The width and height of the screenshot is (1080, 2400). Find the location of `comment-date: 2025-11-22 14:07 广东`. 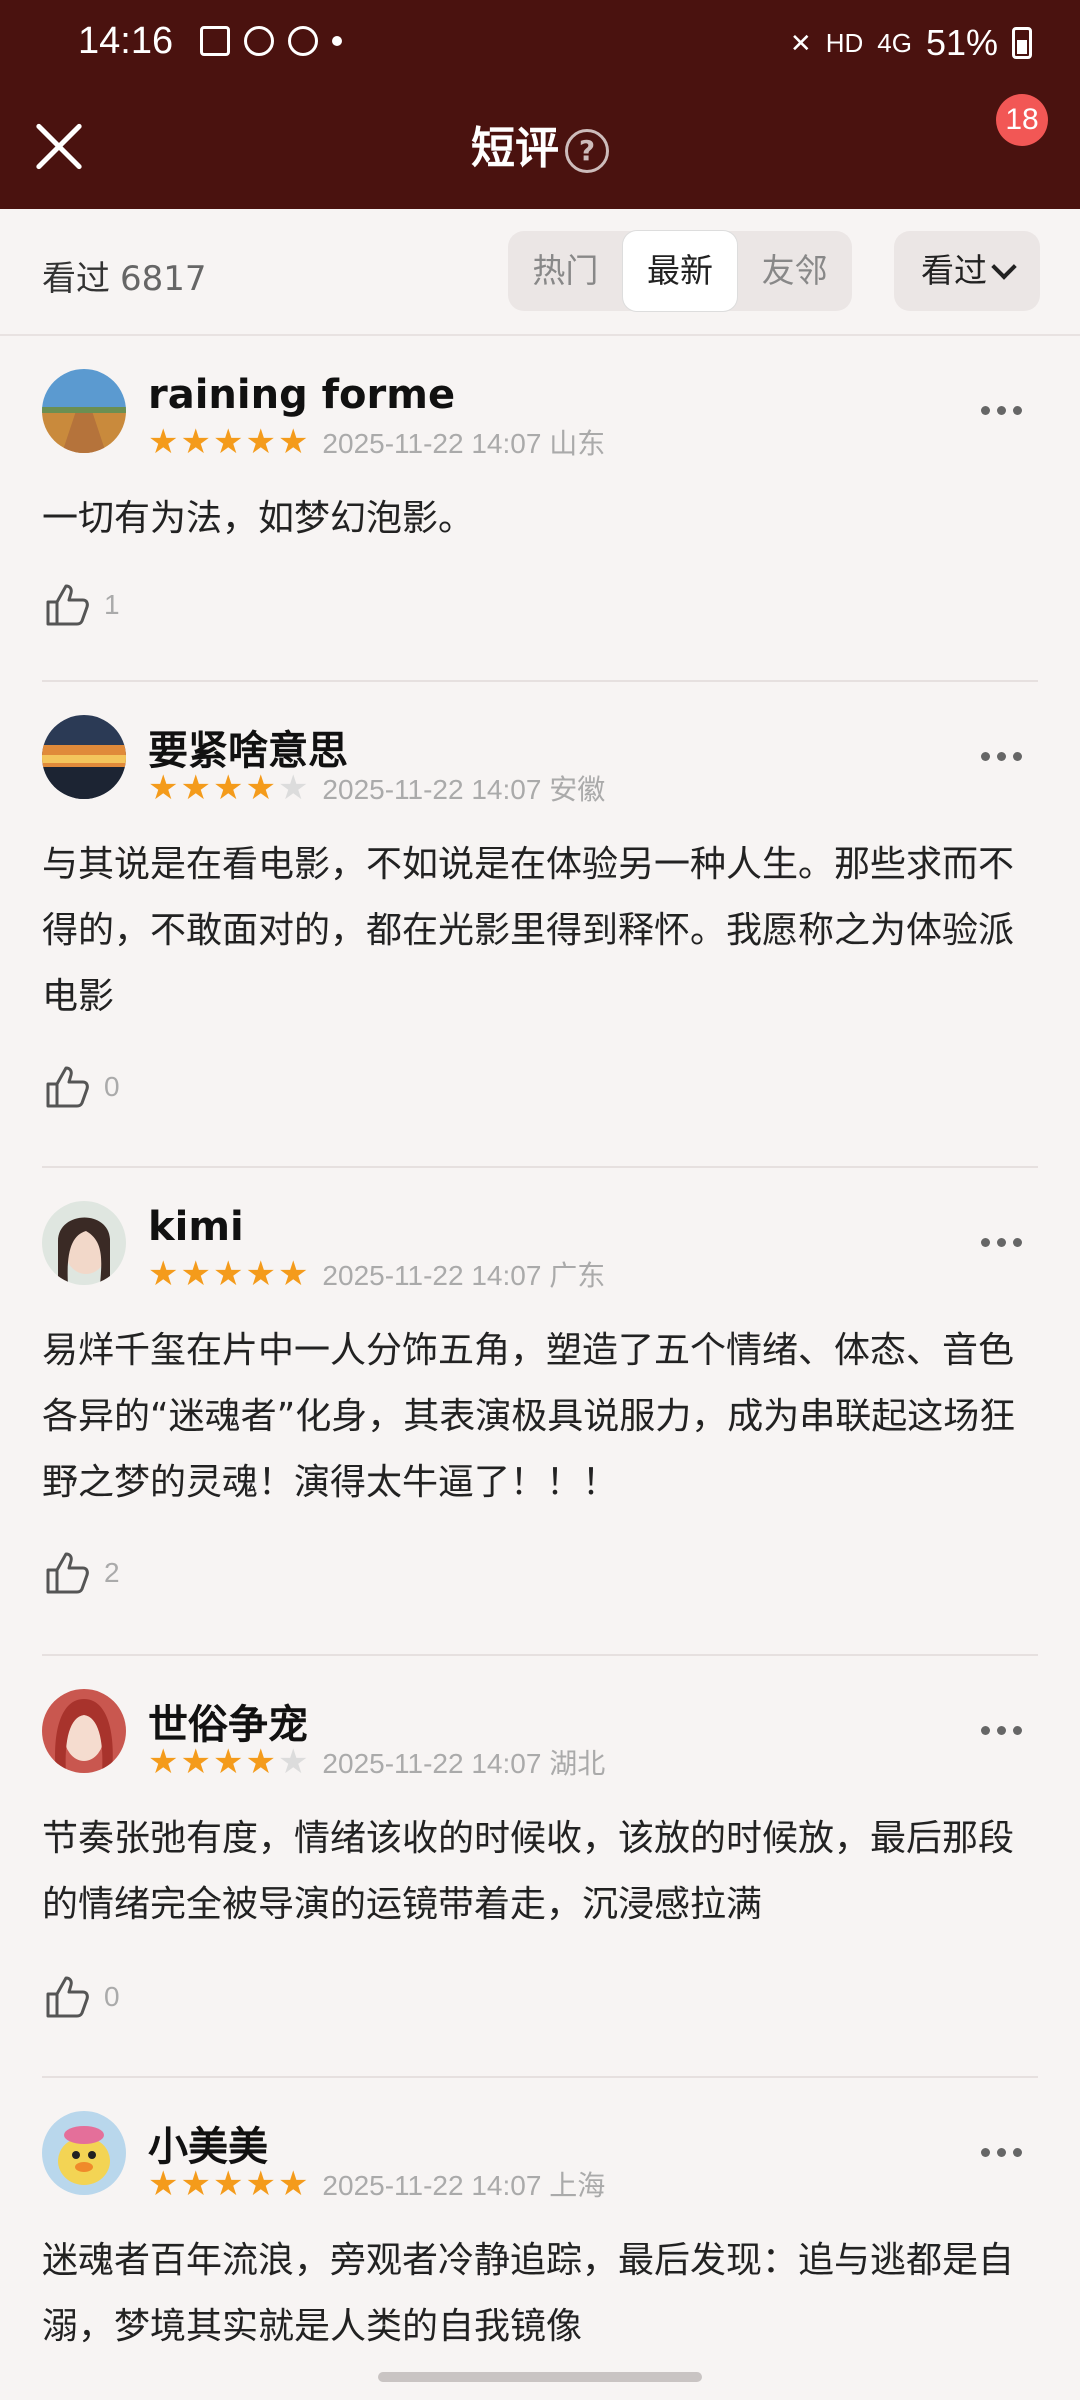

comment-date: 2025-11-22 14:07 广东 is located at coordinates (464, 1275).